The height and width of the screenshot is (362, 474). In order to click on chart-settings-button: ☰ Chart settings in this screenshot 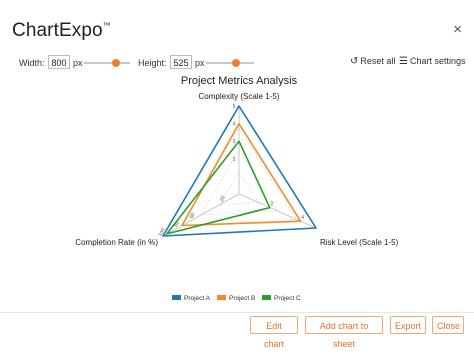, I will do `click(432, 61)`.